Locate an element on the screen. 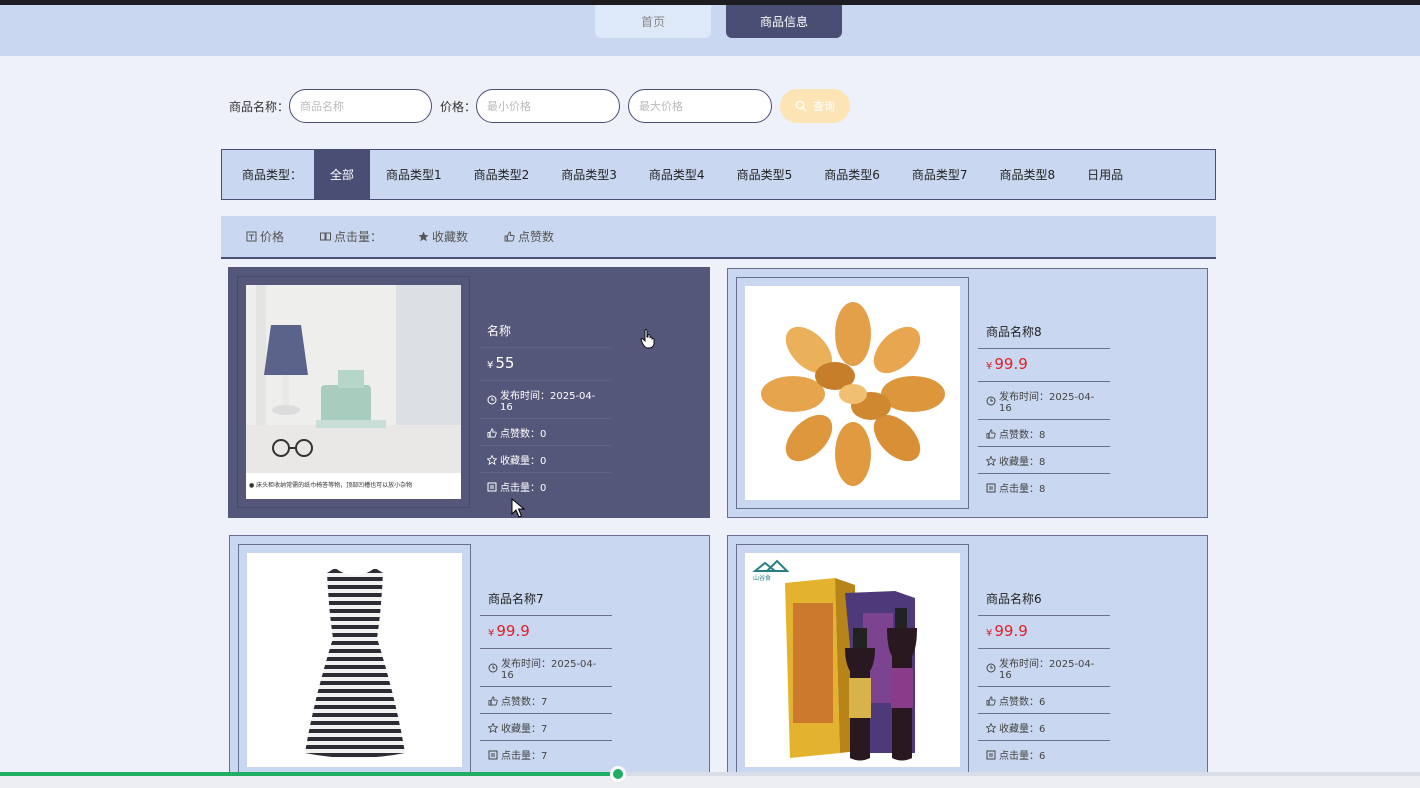  favorites-count: 收藏量：6 is located at coordinates (1044, 727).